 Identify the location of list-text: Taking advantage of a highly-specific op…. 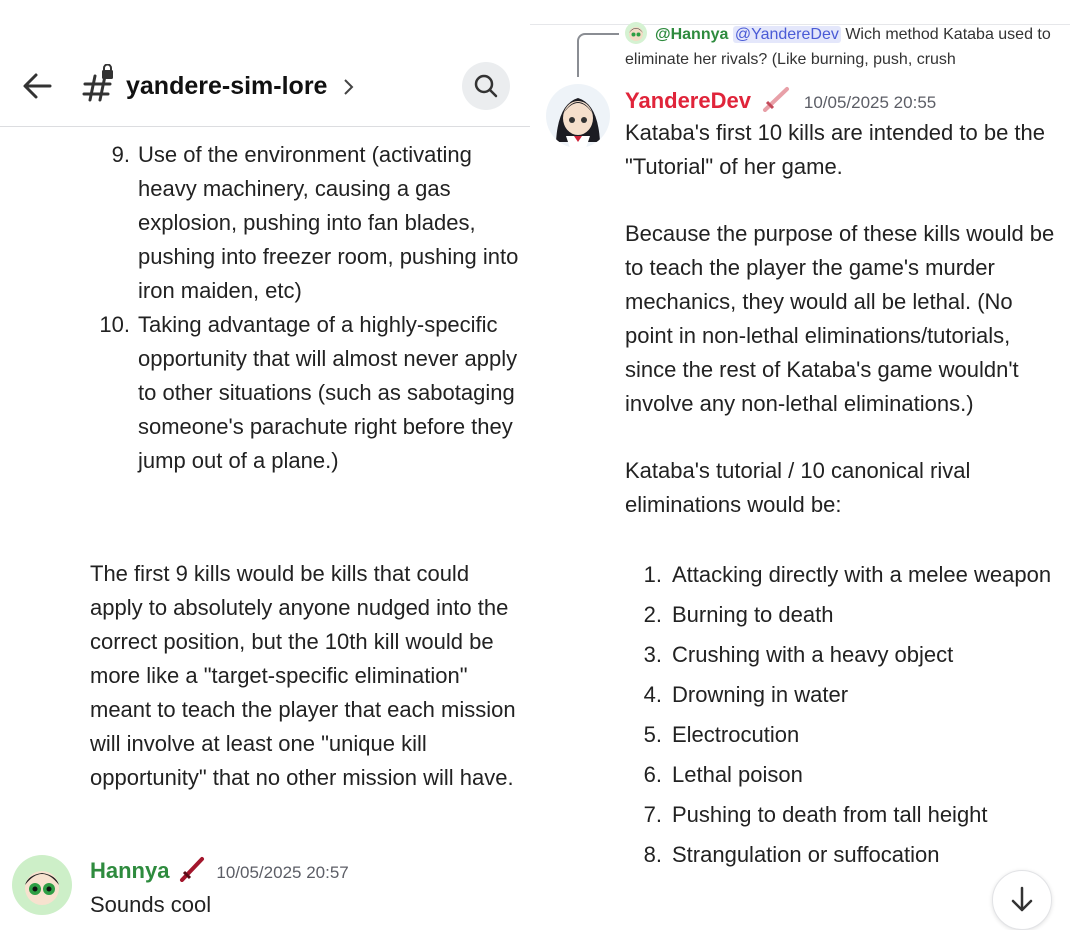
(328, 392).